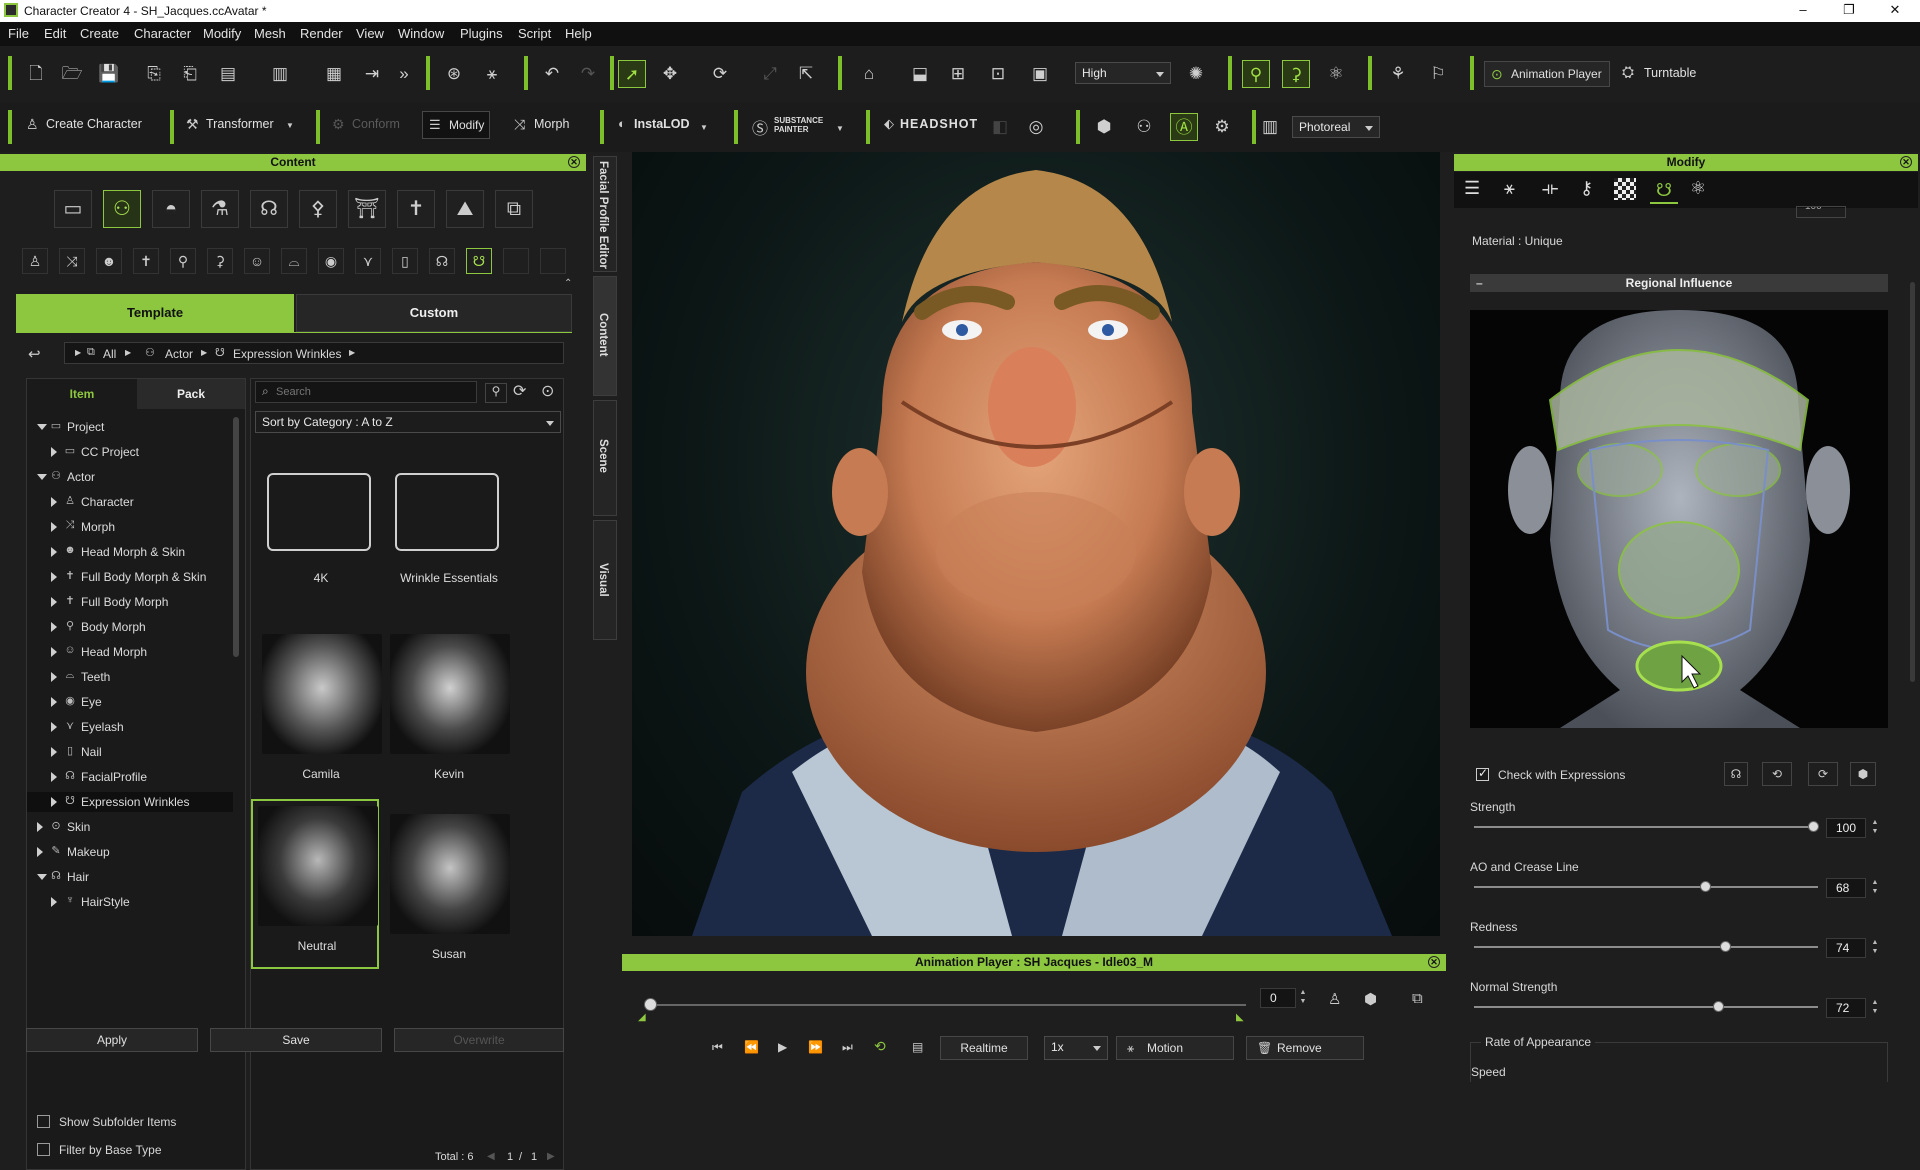 The height and width of the screenshot is (1170, 1920). Describe the element at coordinates (496, 393) in the screenshot. I see `filter-icon: ⚲` at that location.